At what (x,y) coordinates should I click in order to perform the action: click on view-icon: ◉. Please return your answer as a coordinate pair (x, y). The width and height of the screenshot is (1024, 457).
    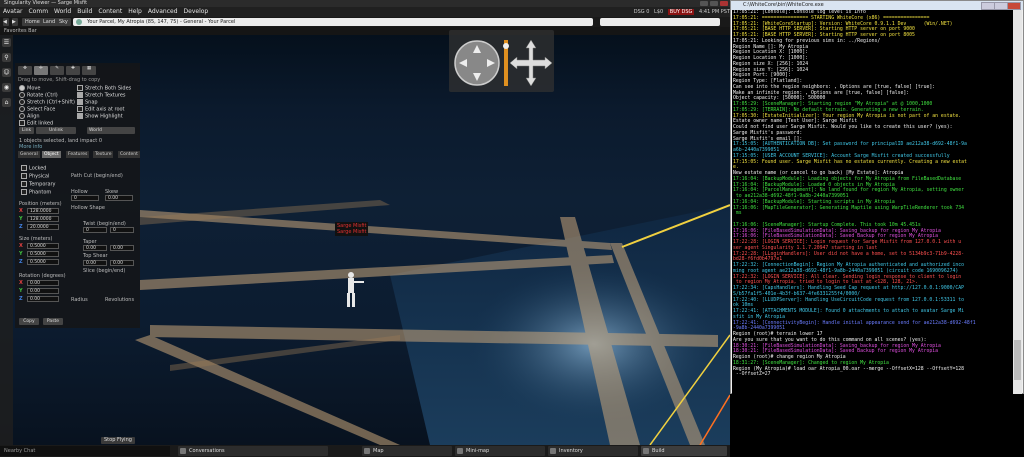
    Looking at the image, I should click on (6, 87).